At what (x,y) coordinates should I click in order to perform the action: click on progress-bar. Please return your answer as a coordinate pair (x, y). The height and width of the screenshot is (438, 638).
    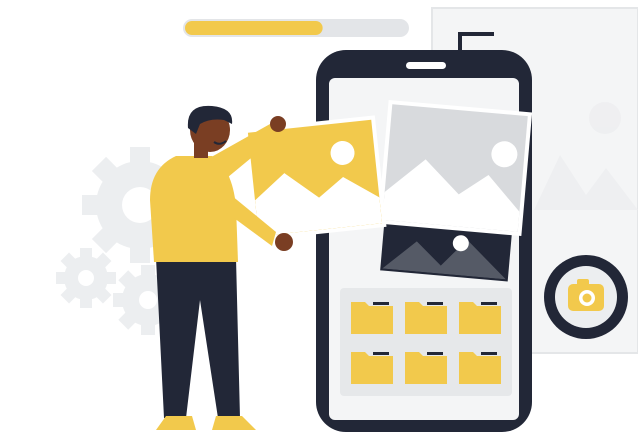
    Looking at the image, I should click on (296, 28).